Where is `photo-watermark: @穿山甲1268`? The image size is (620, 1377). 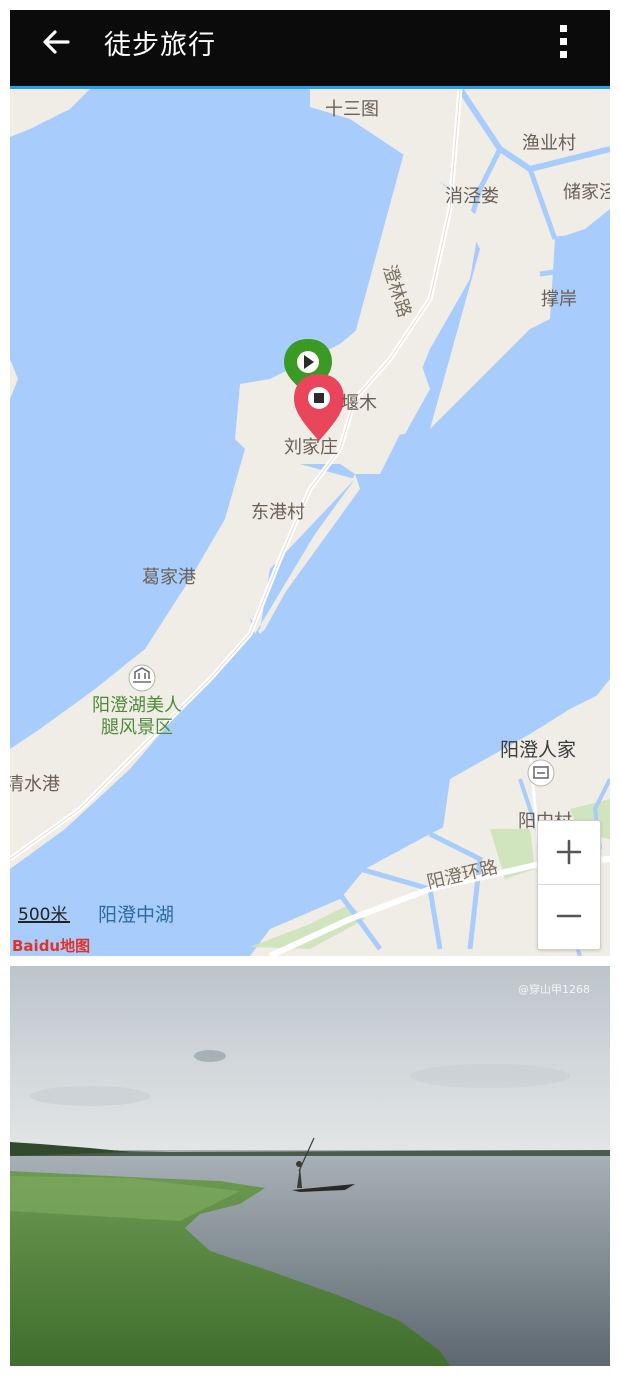
photo-watermark: @穿山甲1268 is located at coordinates (554, 989).